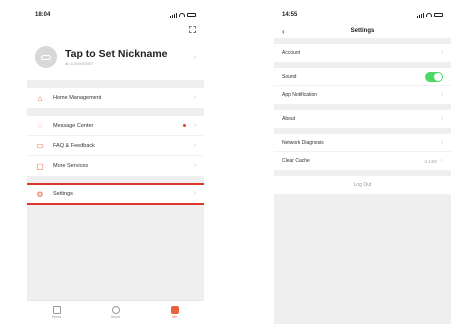  I want to click on status-time: 14:55, so click(290, 15).